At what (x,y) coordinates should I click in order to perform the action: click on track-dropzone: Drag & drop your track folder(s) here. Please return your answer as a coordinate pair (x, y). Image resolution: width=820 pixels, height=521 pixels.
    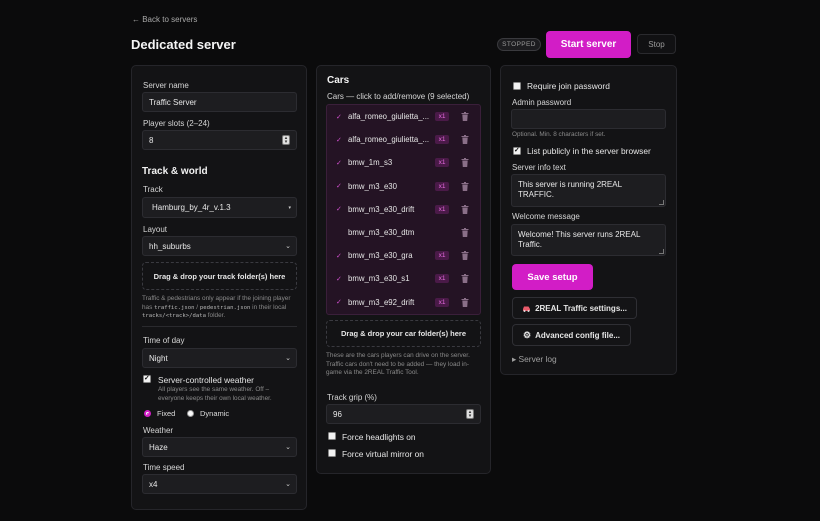
    Looking at the image, I should click on (219, 276).